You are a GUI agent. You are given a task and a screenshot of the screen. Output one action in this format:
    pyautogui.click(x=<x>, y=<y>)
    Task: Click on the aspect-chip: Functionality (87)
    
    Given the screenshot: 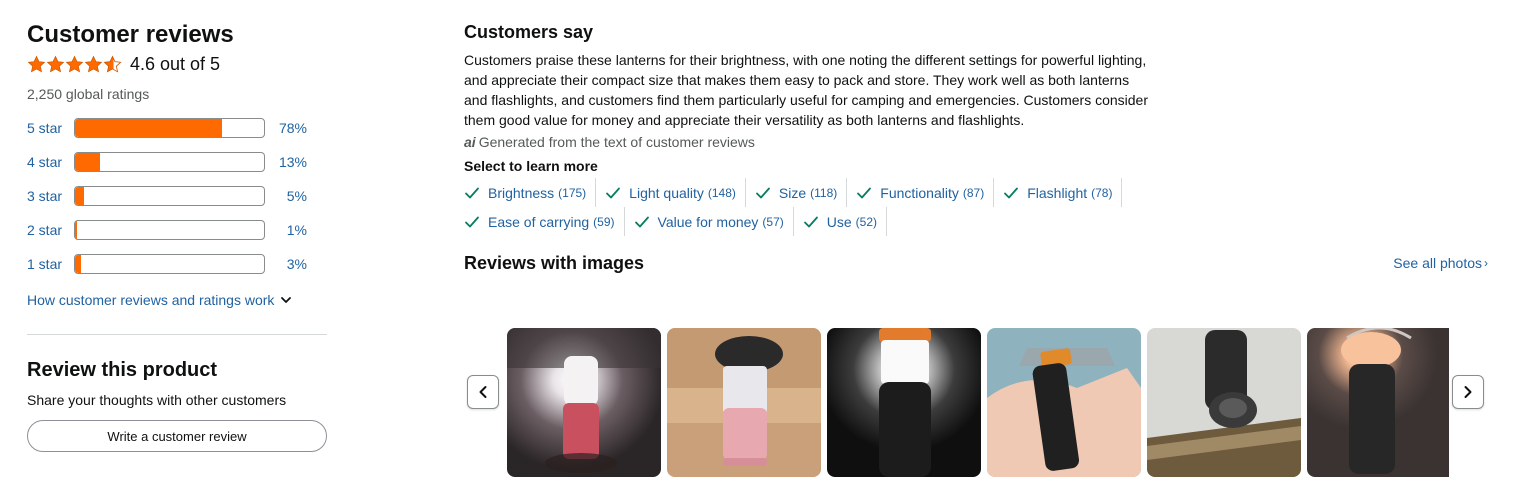 What is the action you would take?
    pyautogui.click(x=925, y=192)
    